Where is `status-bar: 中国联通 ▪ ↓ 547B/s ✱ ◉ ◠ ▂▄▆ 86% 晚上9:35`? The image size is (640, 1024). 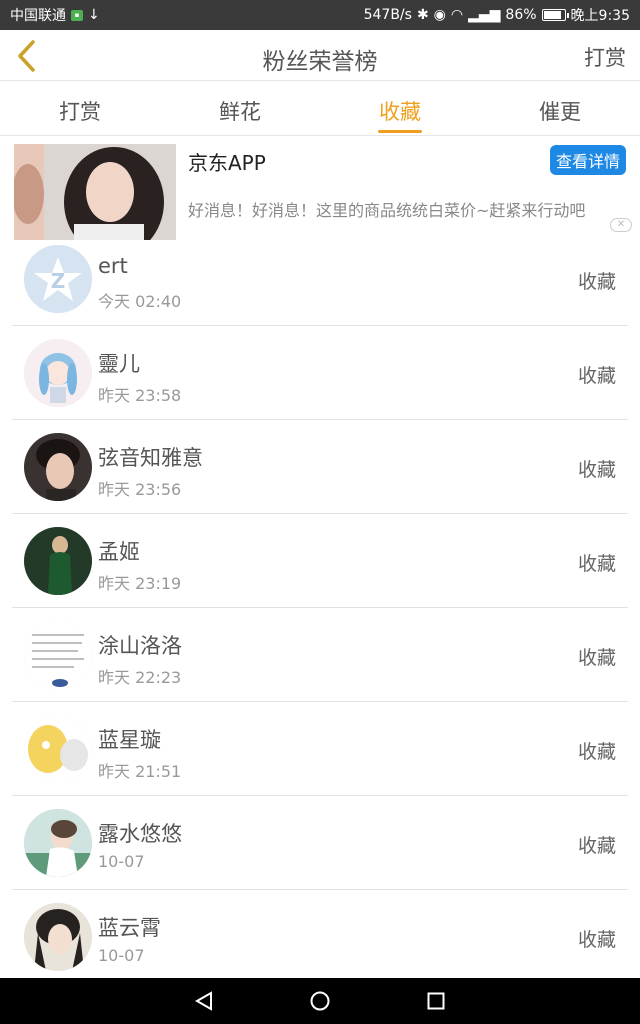
status-bar: 中国联通 ▪ ↓ 547B/s ✱ ◉ ◠ ▂▄▆ 86% 晚上9:35 is located at coordinates (320, 15).